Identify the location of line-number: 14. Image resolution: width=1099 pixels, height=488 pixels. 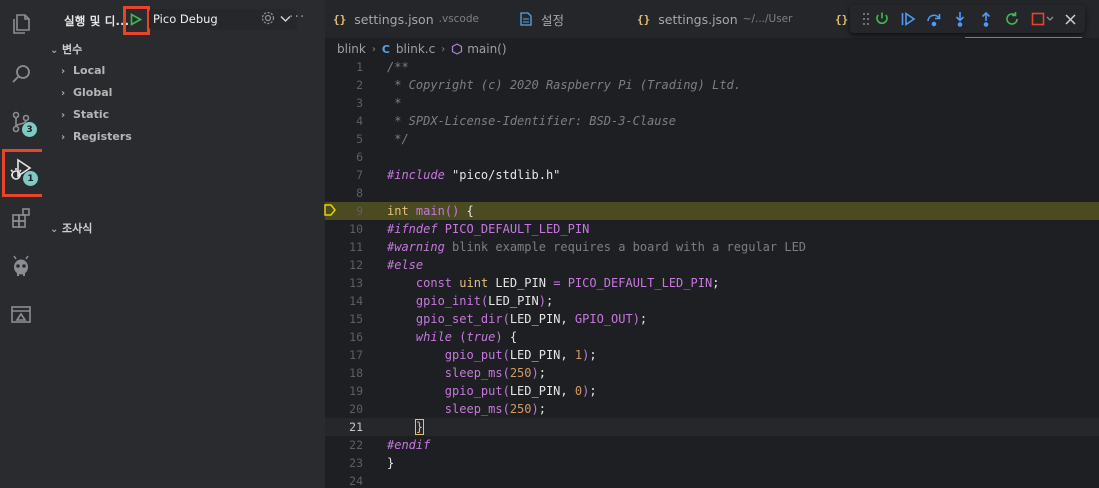
(356, 301).